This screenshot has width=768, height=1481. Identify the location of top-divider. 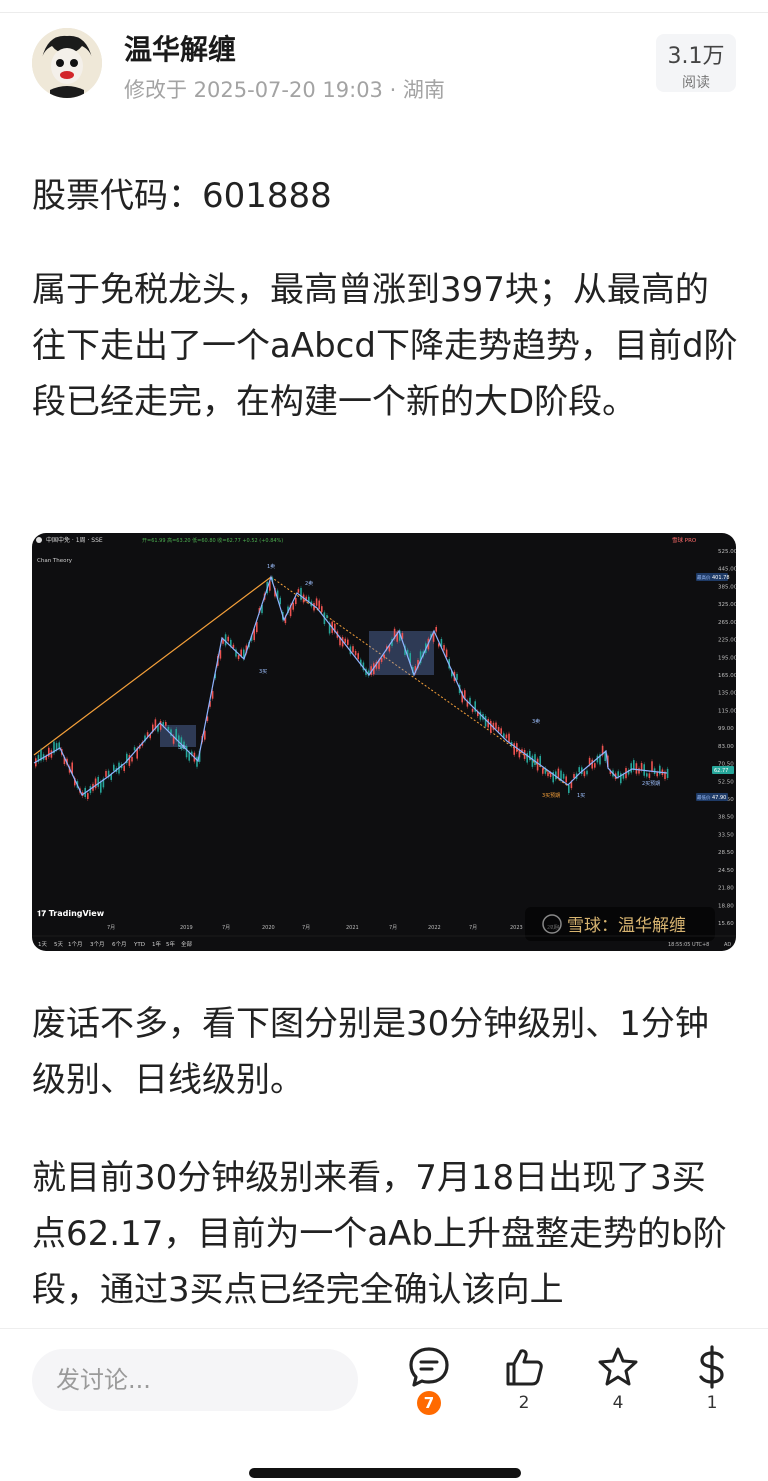
(384, 12).